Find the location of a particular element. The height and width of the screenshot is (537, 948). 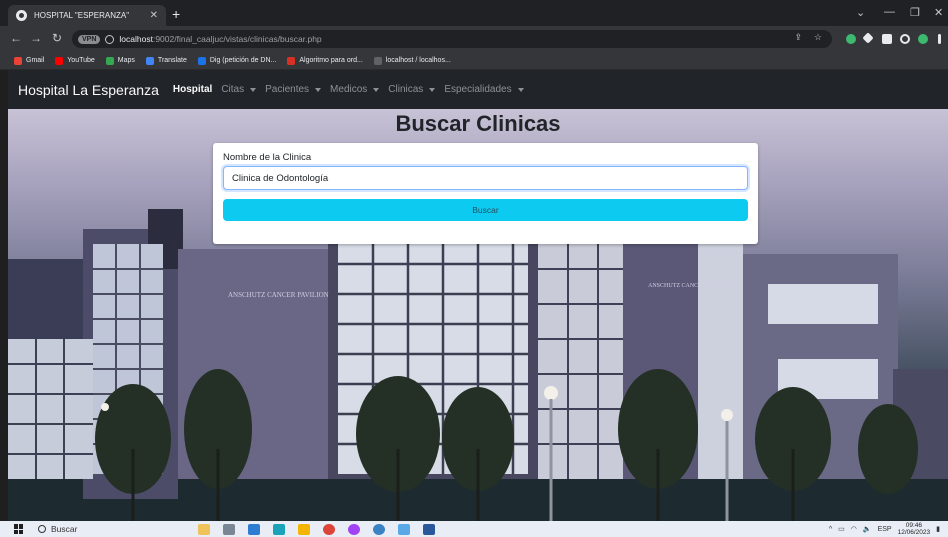

browser-tab: HOSPITAL "ESPERANZA" ✕ is located at coordinates (87, 15).